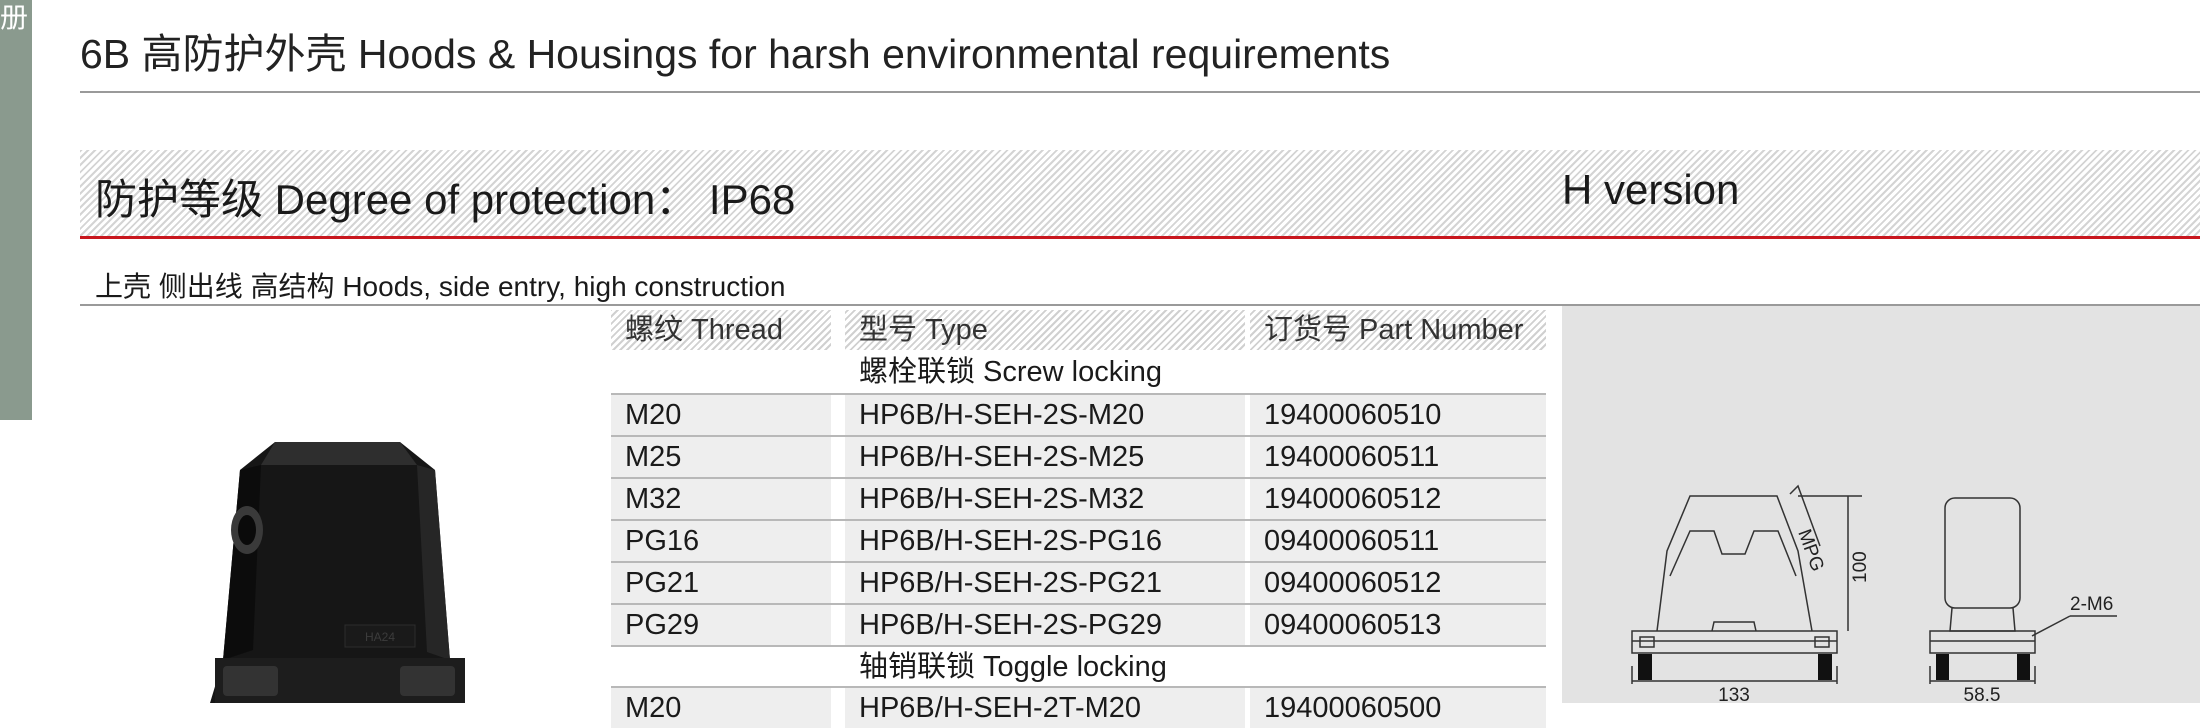 The image size is (2200, 728). I want to click on side-tab-text: 册, so click(14, 17).